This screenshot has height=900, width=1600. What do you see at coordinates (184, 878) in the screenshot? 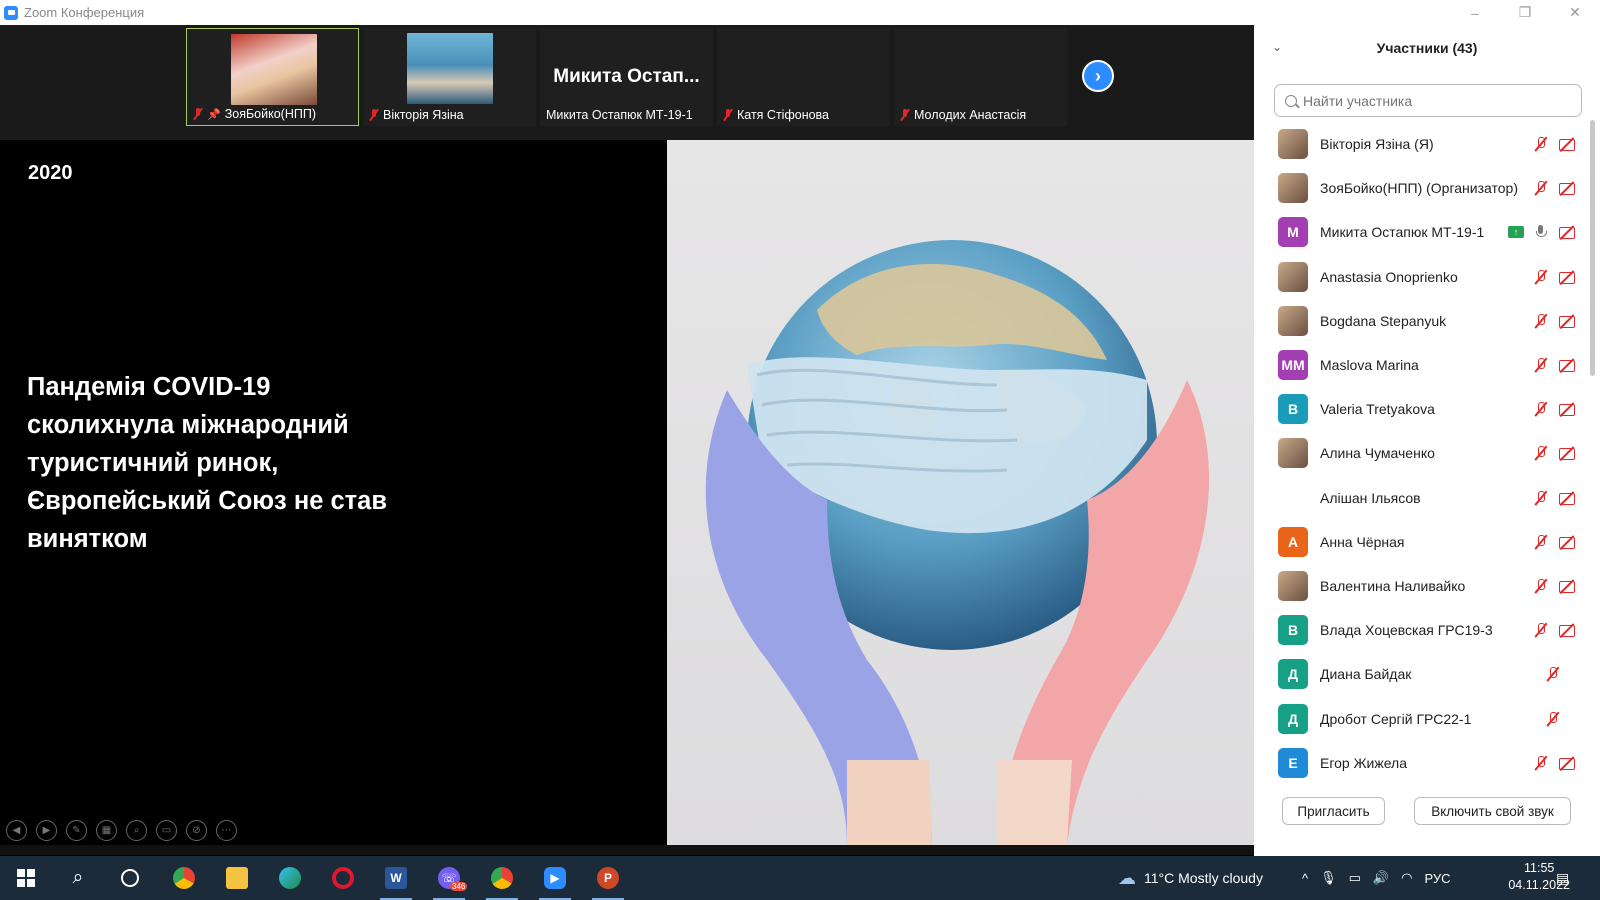
I see `chrome-button` at bounding box center [184, 878].